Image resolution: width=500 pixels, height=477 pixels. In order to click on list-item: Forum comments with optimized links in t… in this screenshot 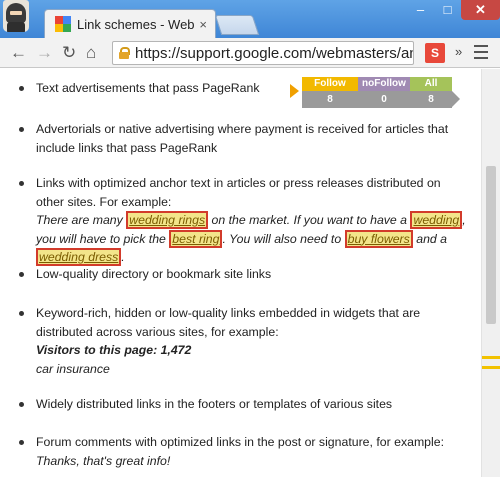, I will do `click(245, 451)`.